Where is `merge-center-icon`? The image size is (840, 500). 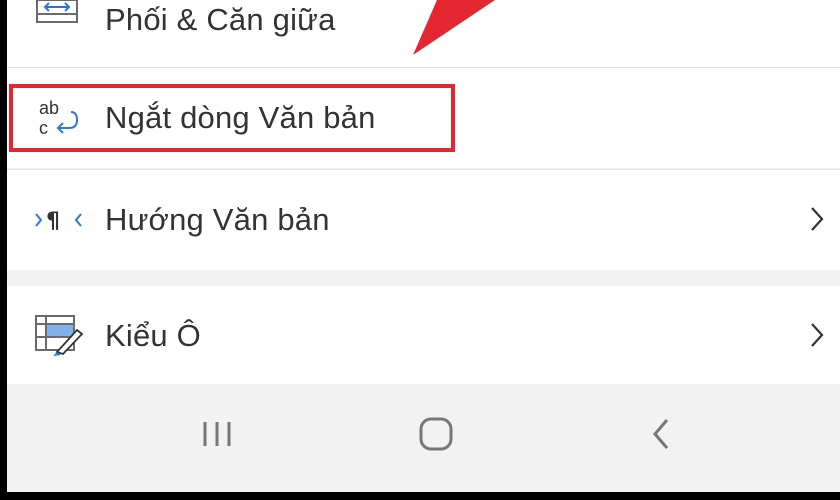 merge-center-icon is located at coordinates (57, 11).